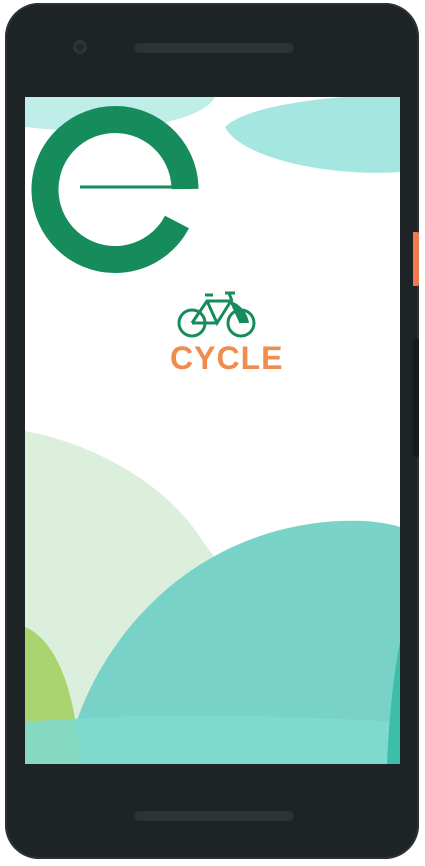 The height and width of the screenshot is (866, 425). Describe the element at coordinates (216, 314) in the screenshot. I see `bicycle-icon` at that location.